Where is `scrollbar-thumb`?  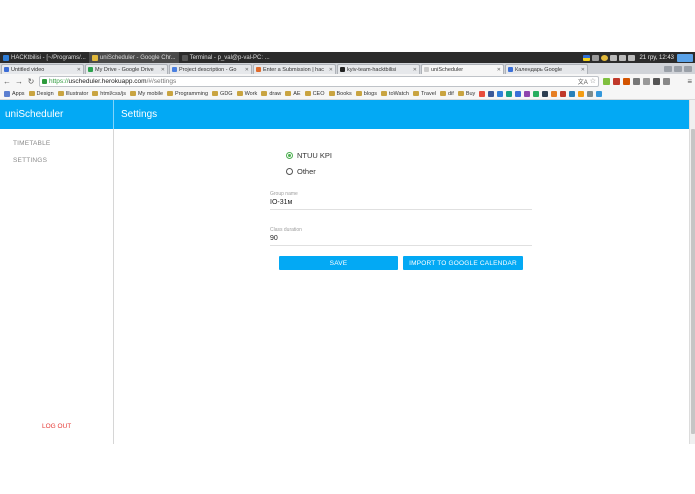 scrollbar-thumb is located at coordinates (693, 281).